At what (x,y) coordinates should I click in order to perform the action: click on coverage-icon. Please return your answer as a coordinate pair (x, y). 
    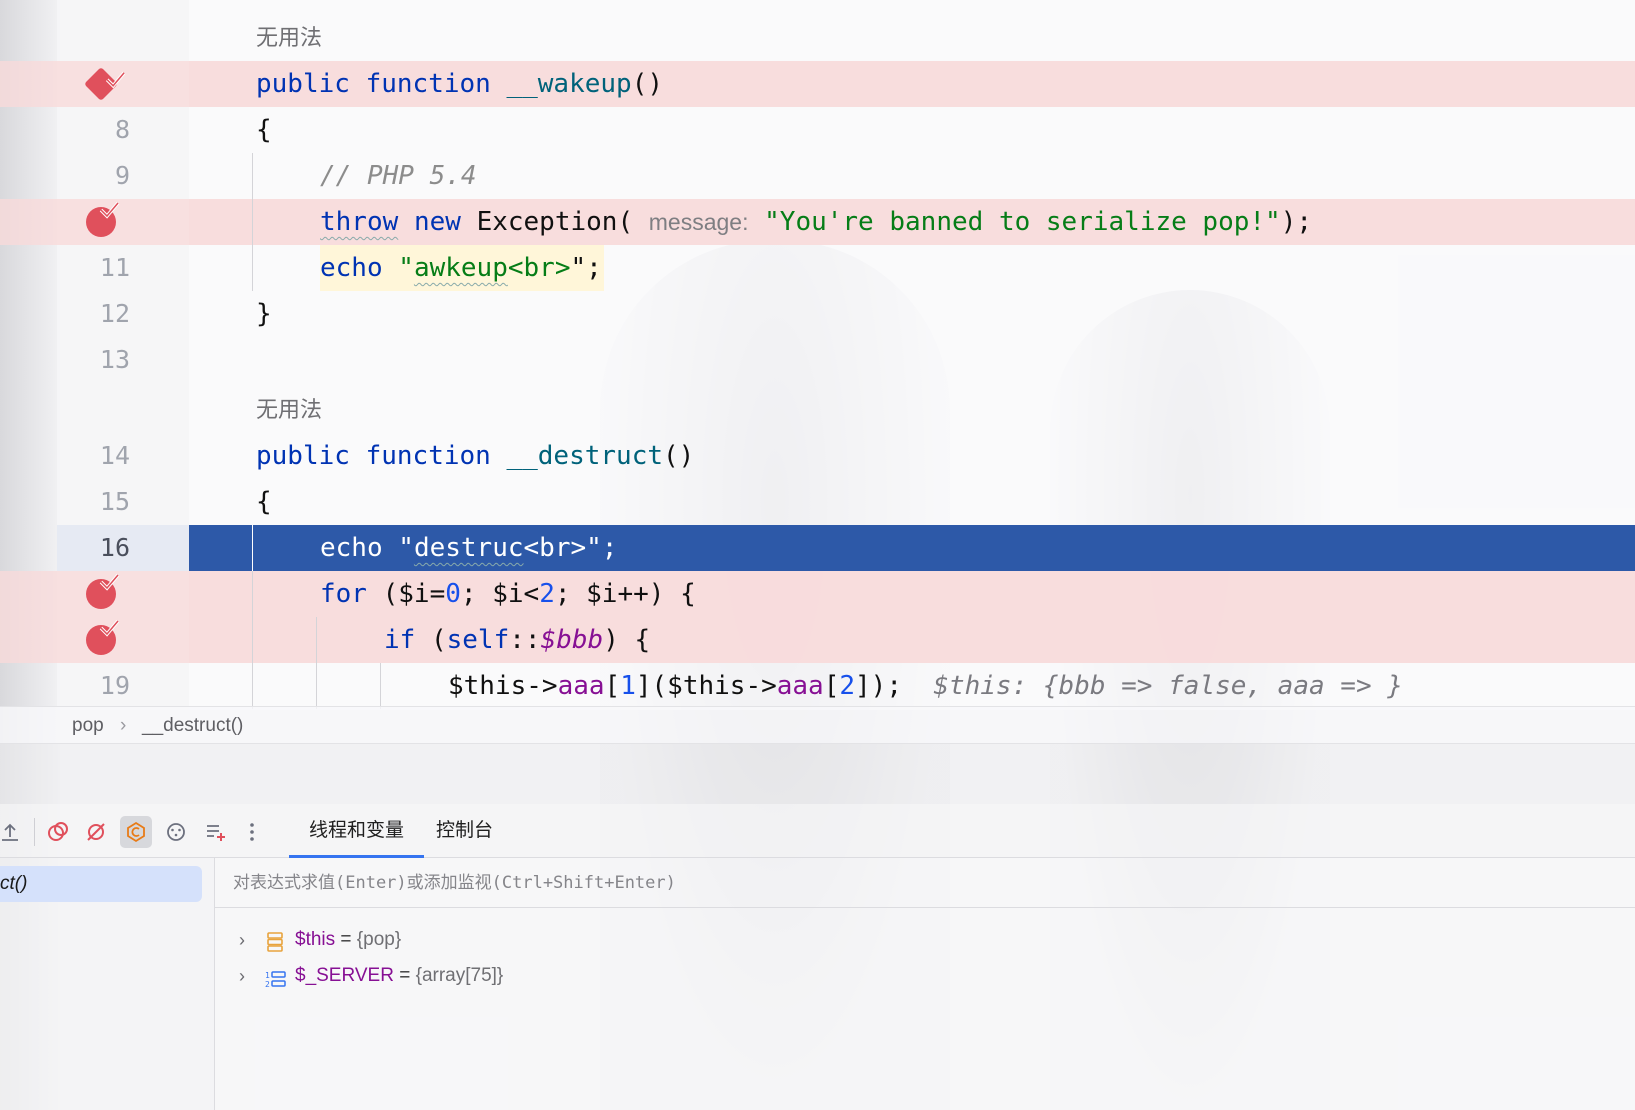
    Looking at the image, I should click on (136, 832).